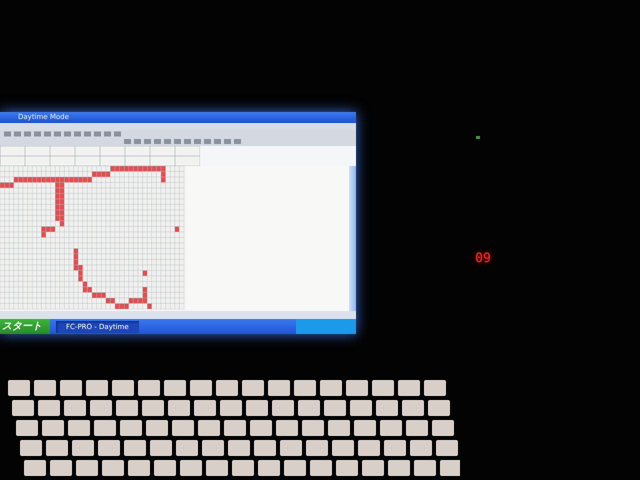 The height and width of the screenshot is (480, 640). What do you see at coordinates (478, 137) in the screenshot?
I see `indicator-light` at bounding box center [478, 137].